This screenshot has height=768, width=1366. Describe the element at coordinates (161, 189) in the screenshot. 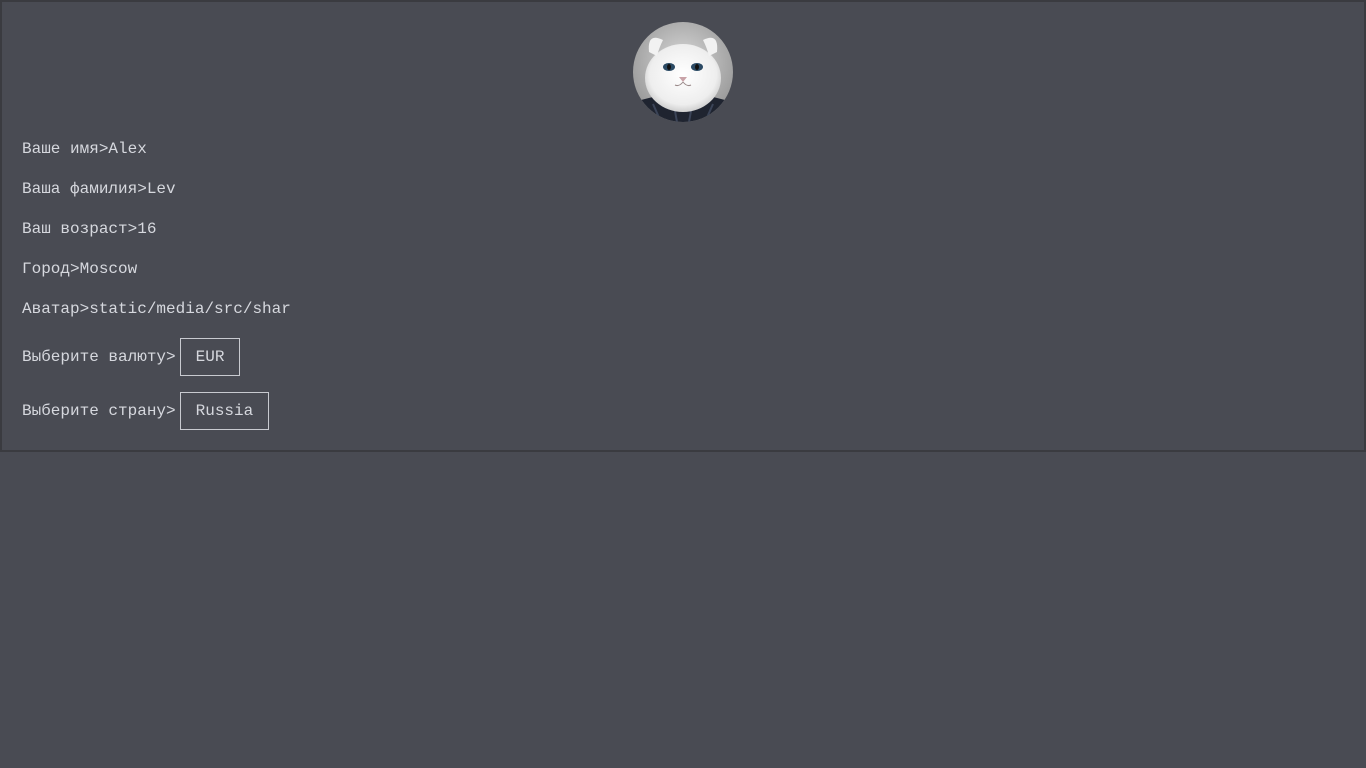

I see `last-name-value: Lev` at that location.